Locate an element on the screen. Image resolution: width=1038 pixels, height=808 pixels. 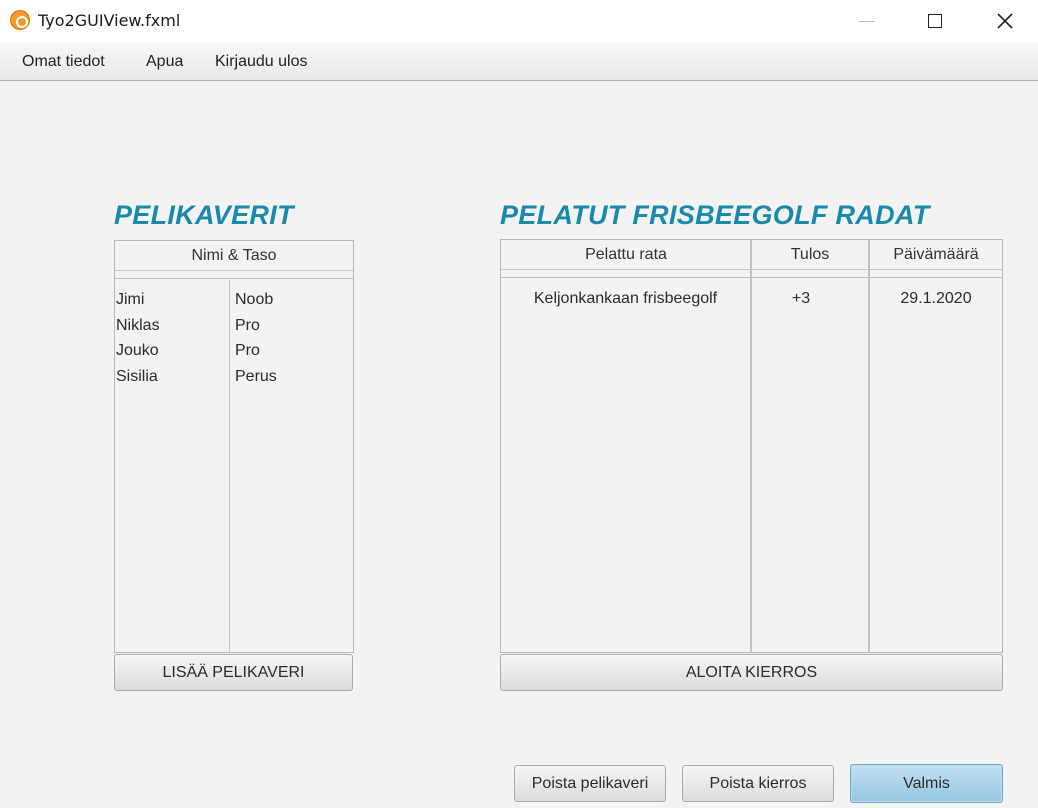
maximize-button is located at coordinates (935, 21).